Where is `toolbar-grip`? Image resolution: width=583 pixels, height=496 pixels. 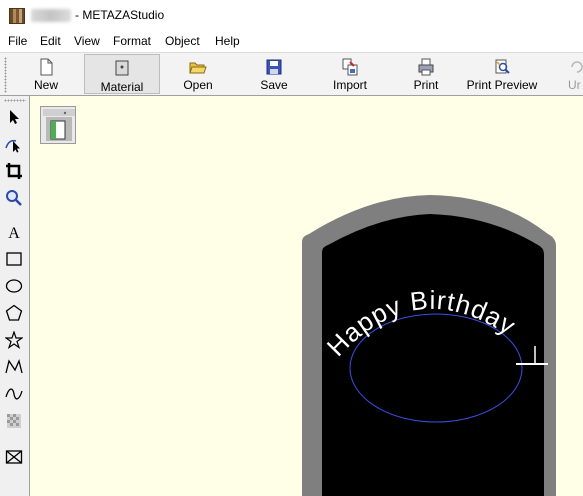 toolbar-grip is located at coordinates (5, 75).